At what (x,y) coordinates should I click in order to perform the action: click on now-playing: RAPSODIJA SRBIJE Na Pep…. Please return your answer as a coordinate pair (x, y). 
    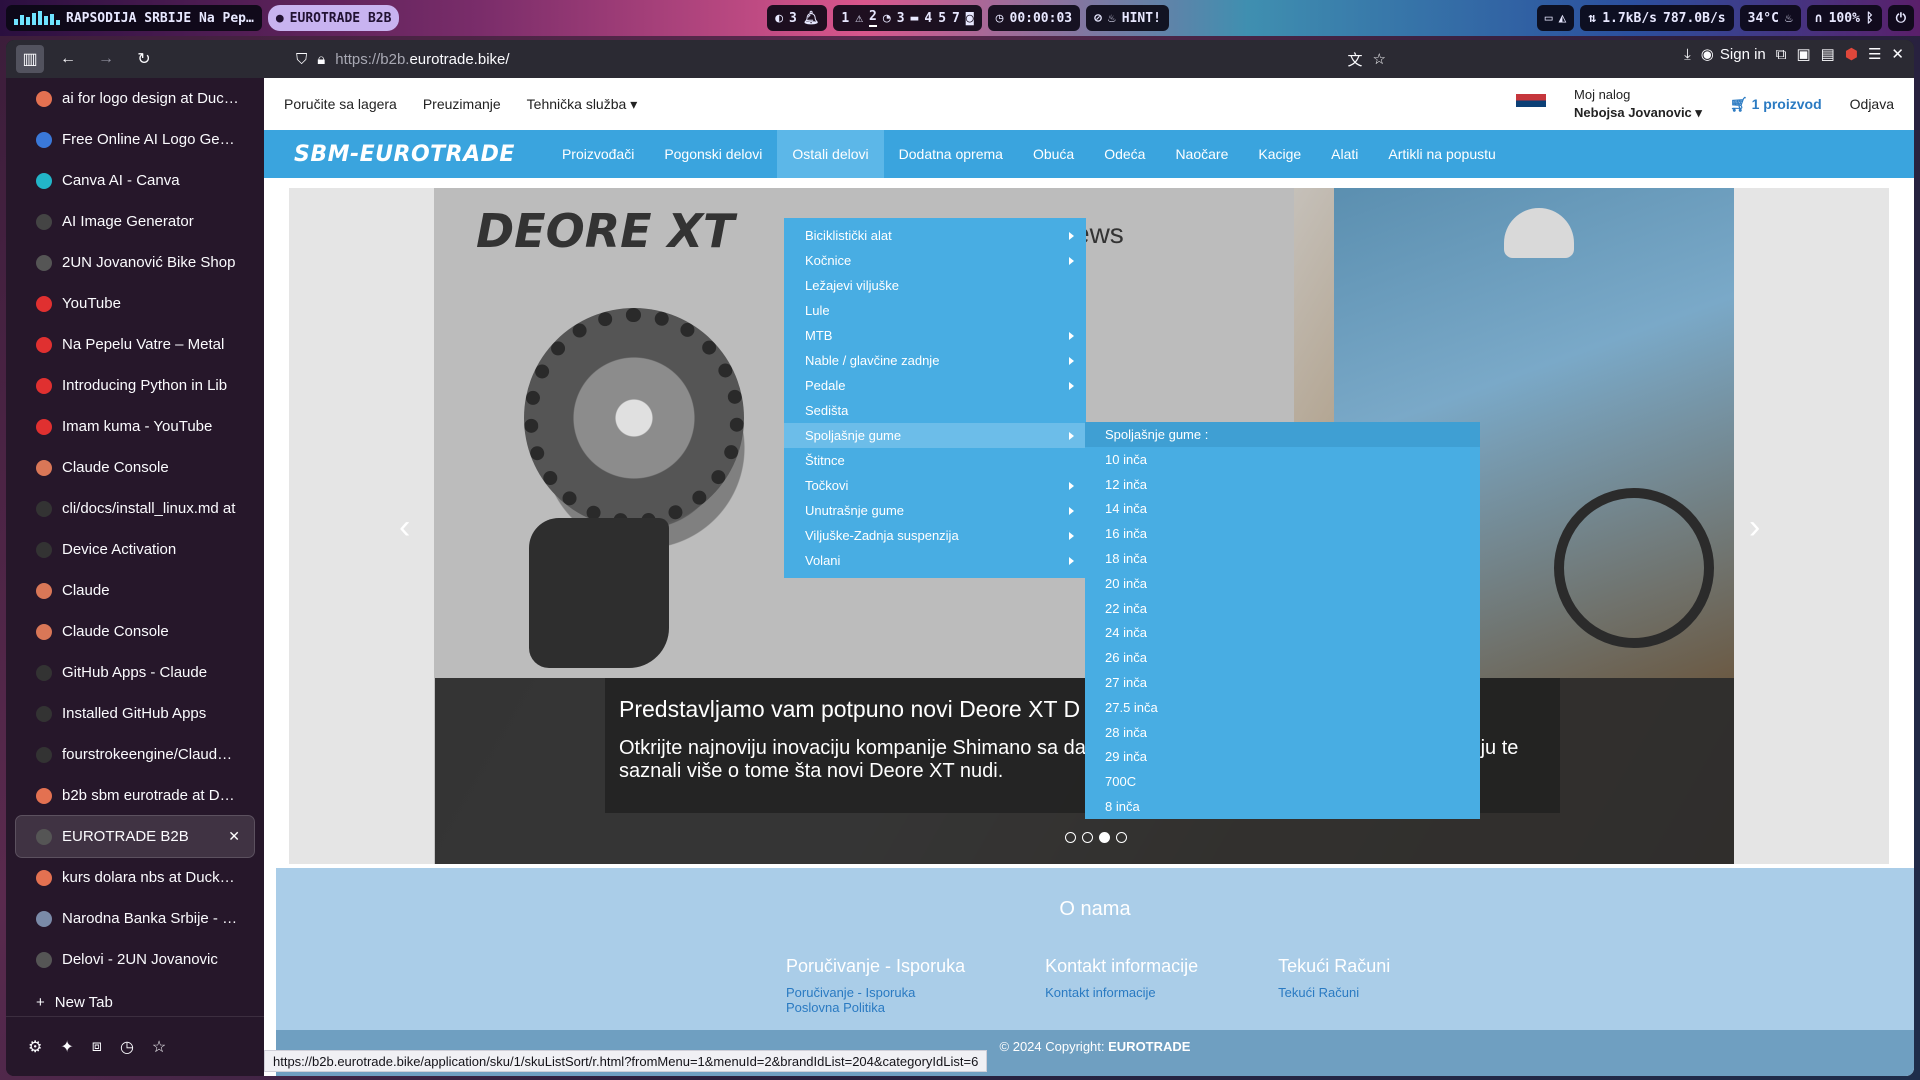
    Looking at the image, I should click on (160, 18).